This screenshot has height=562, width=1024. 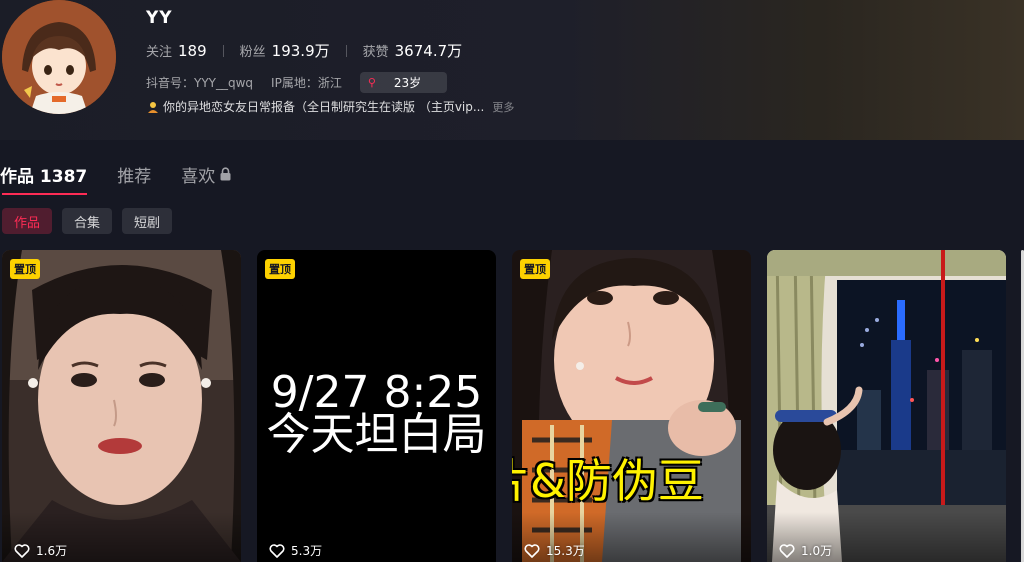 I want to click on bio-more-link: 更多, so click(x=503, y=107).